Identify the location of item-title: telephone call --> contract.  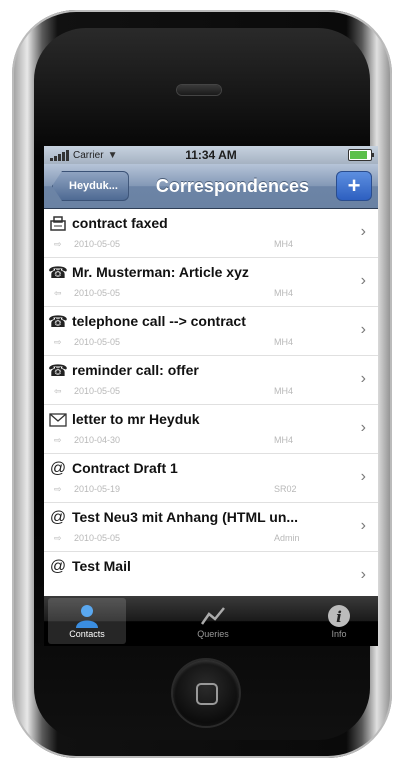
(159, 321).